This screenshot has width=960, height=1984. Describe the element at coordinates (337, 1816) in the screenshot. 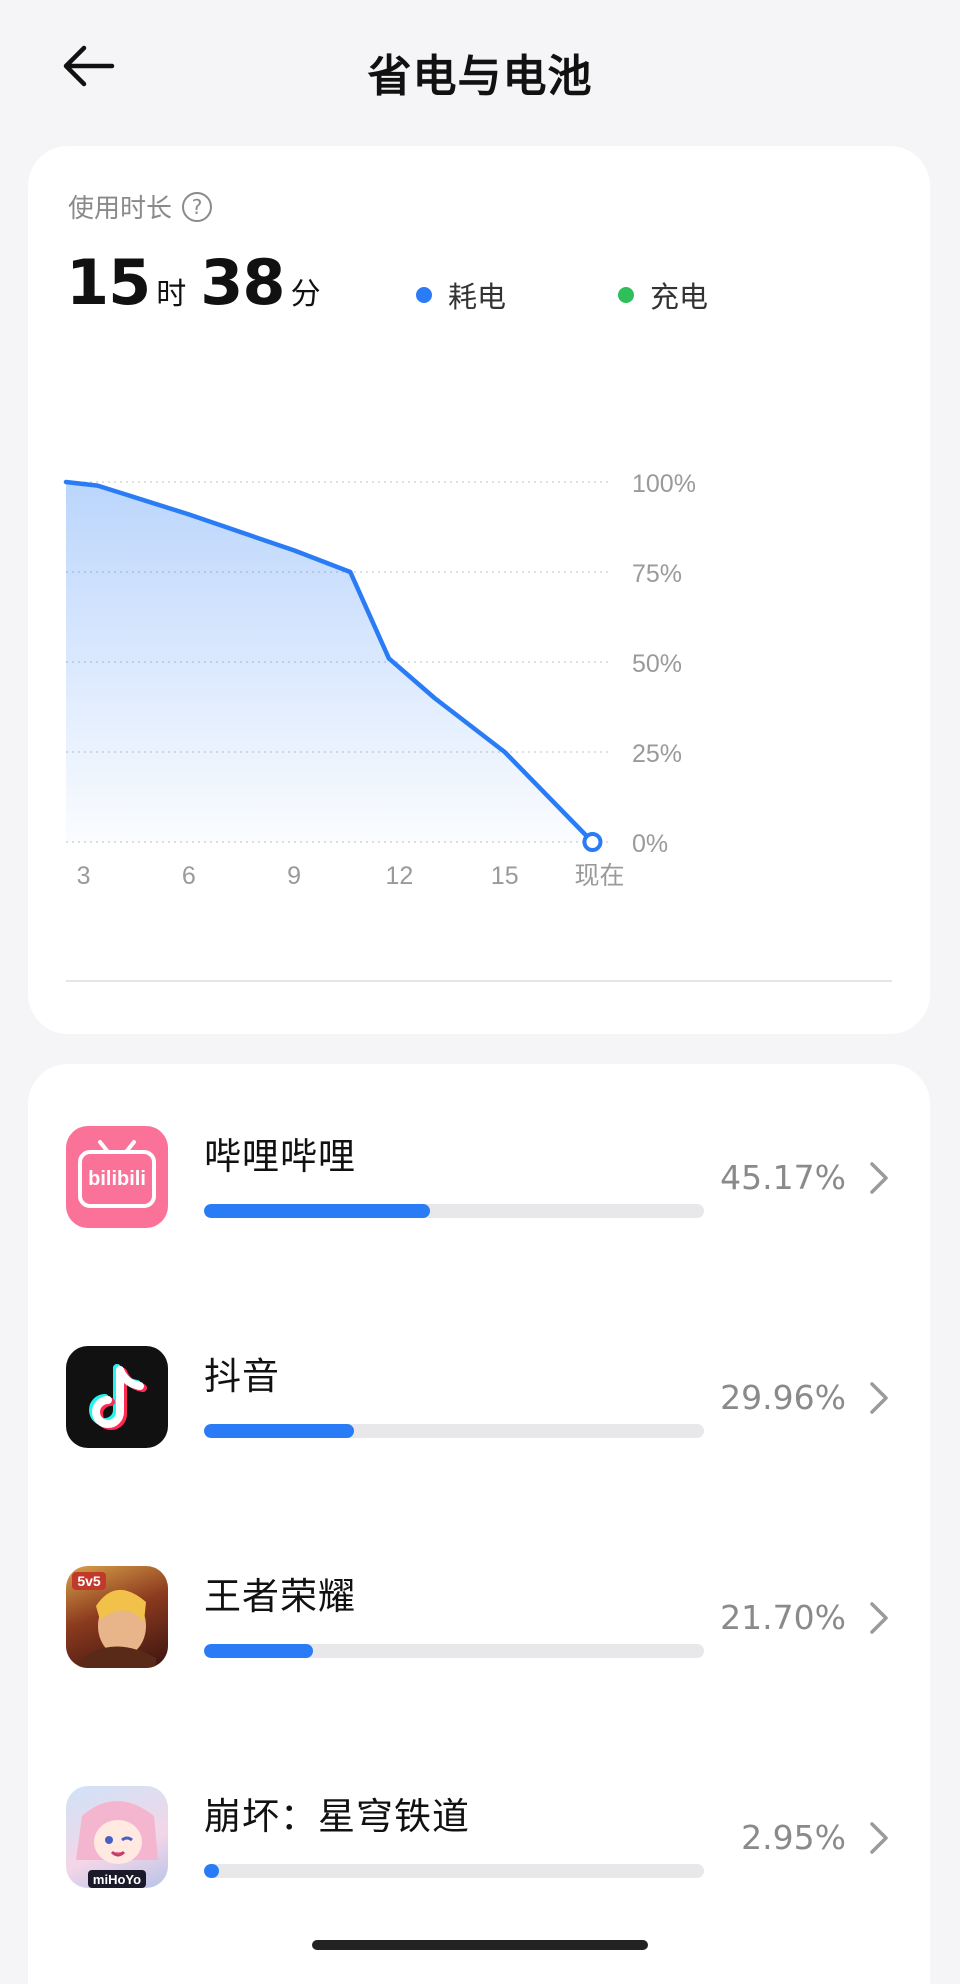

I see `app-name: 崩坏：星穹铁道` at that location.